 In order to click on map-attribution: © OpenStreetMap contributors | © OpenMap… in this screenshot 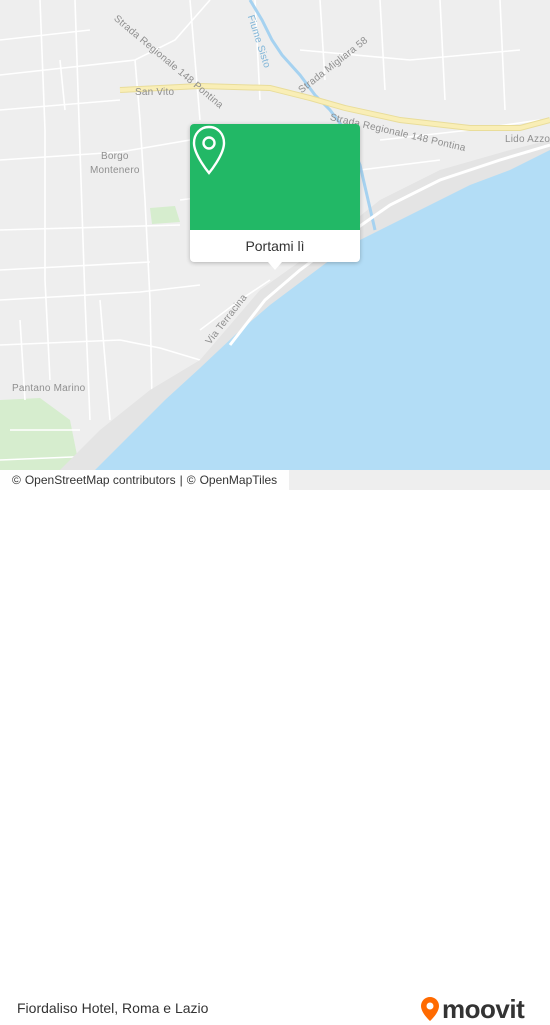, I will do `click(145, 480)`.